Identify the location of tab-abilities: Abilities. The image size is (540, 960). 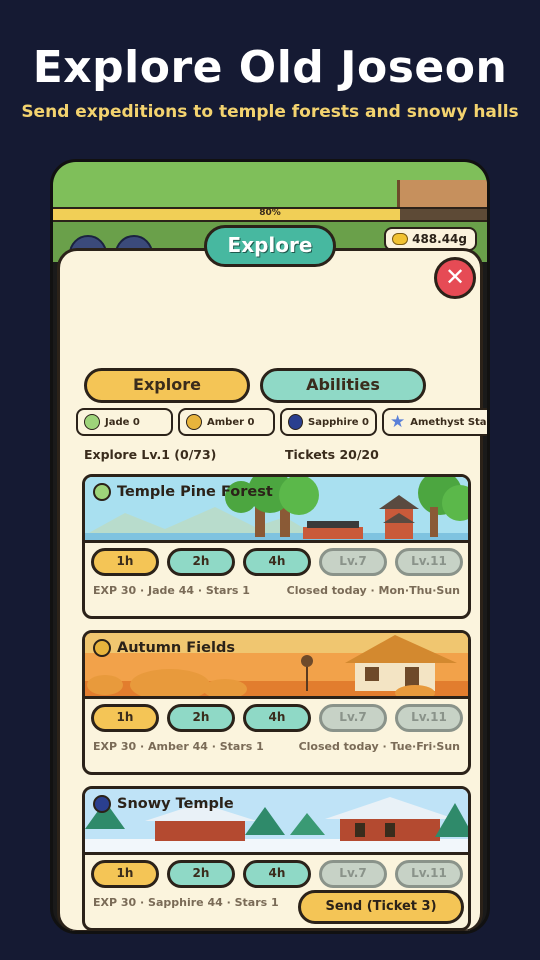
(343, 385).